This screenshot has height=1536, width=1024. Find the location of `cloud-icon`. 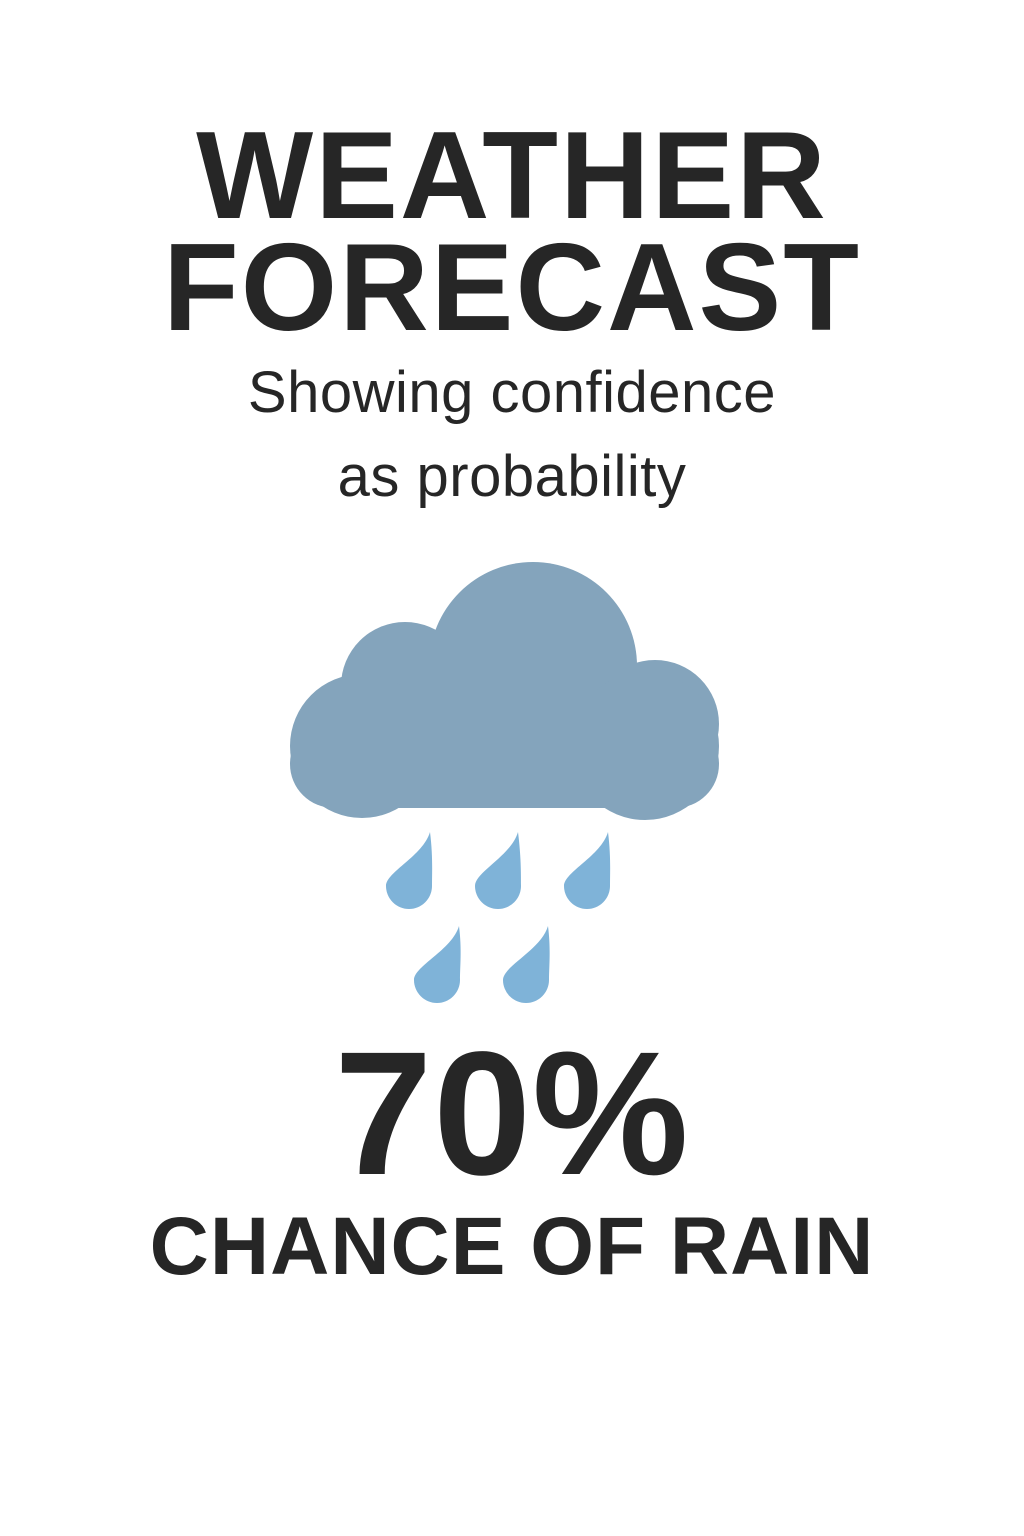

cloud-icon is located at coordinates (504, 691).